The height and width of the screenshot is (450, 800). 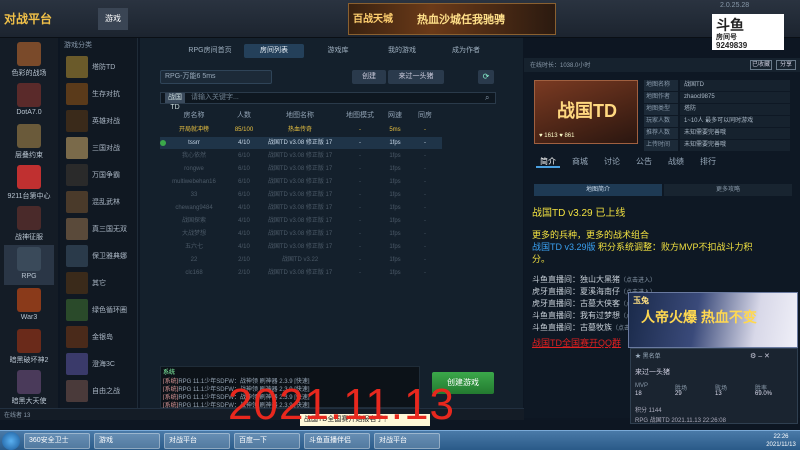 I want to click on stream-item: 斗鱼直播间：独山大黑猪（点击进入）, so click(x=663, y=279).